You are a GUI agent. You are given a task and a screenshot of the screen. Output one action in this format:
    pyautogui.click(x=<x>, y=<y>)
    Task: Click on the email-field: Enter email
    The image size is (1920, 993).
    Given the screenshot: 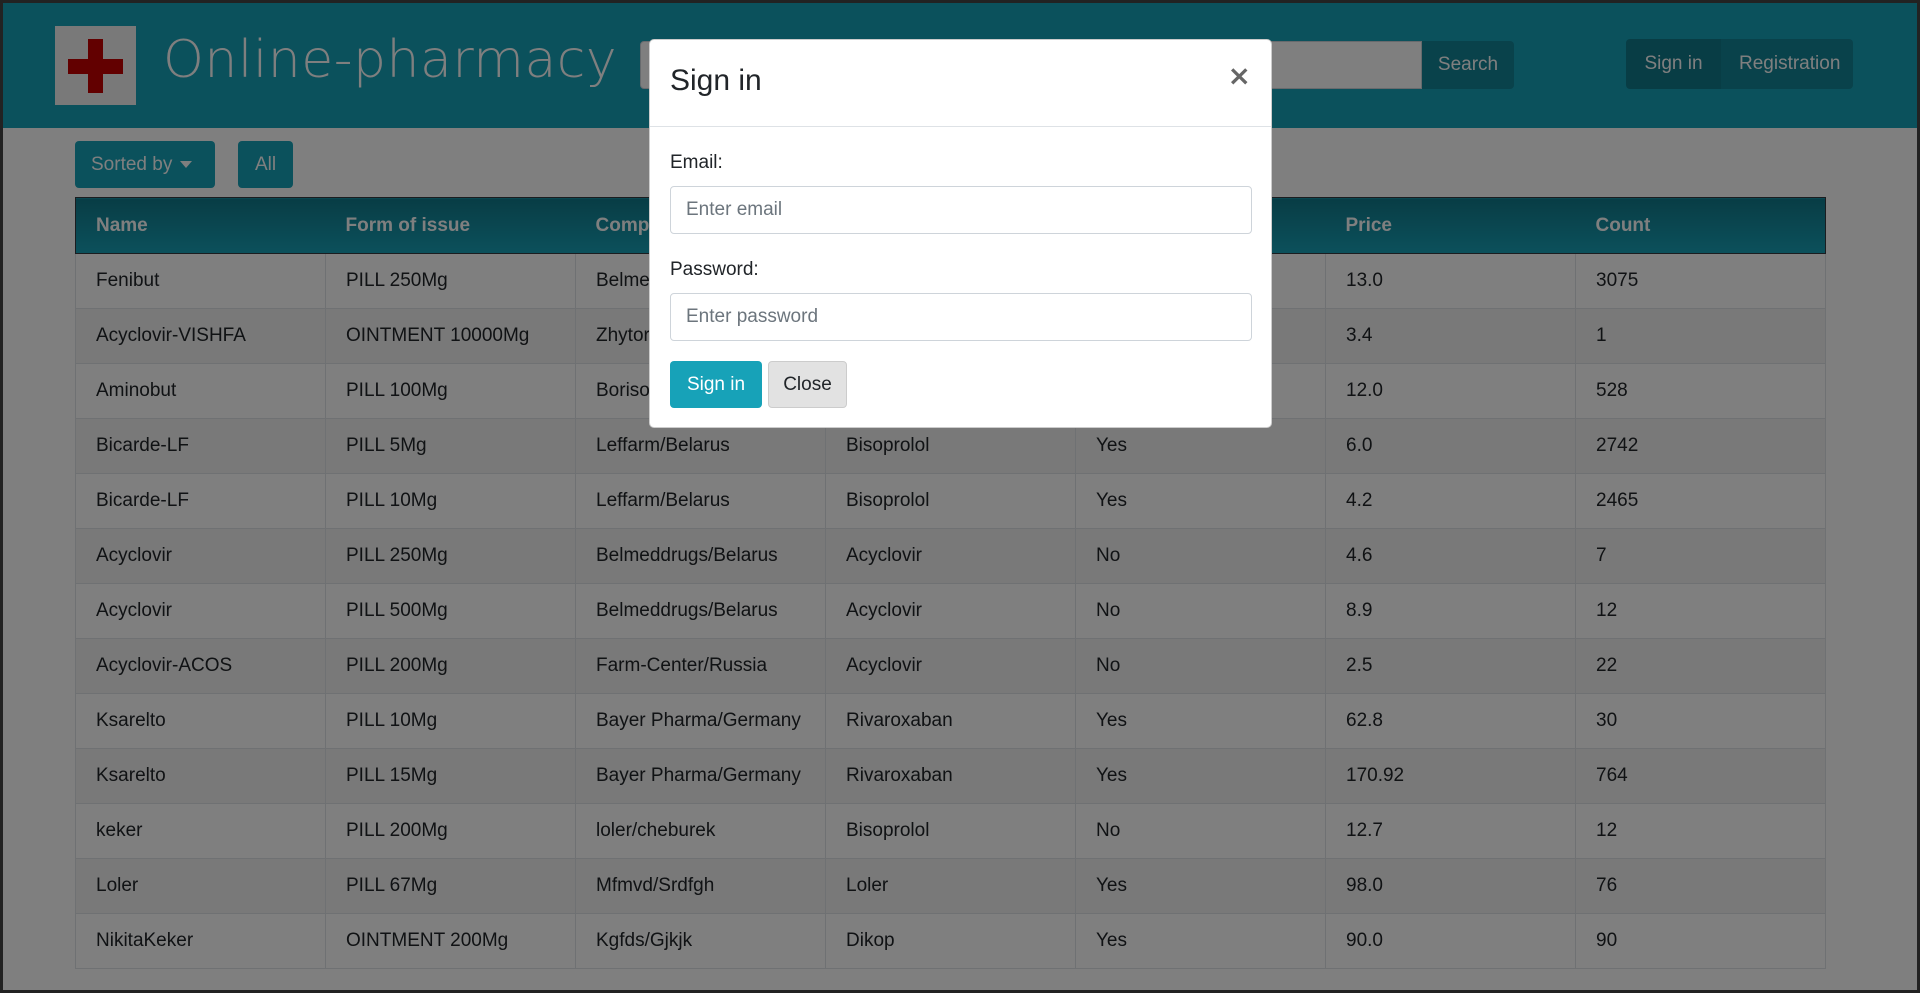 What is the action you would take?
    pyautogui.click(x=961, y=210)
    